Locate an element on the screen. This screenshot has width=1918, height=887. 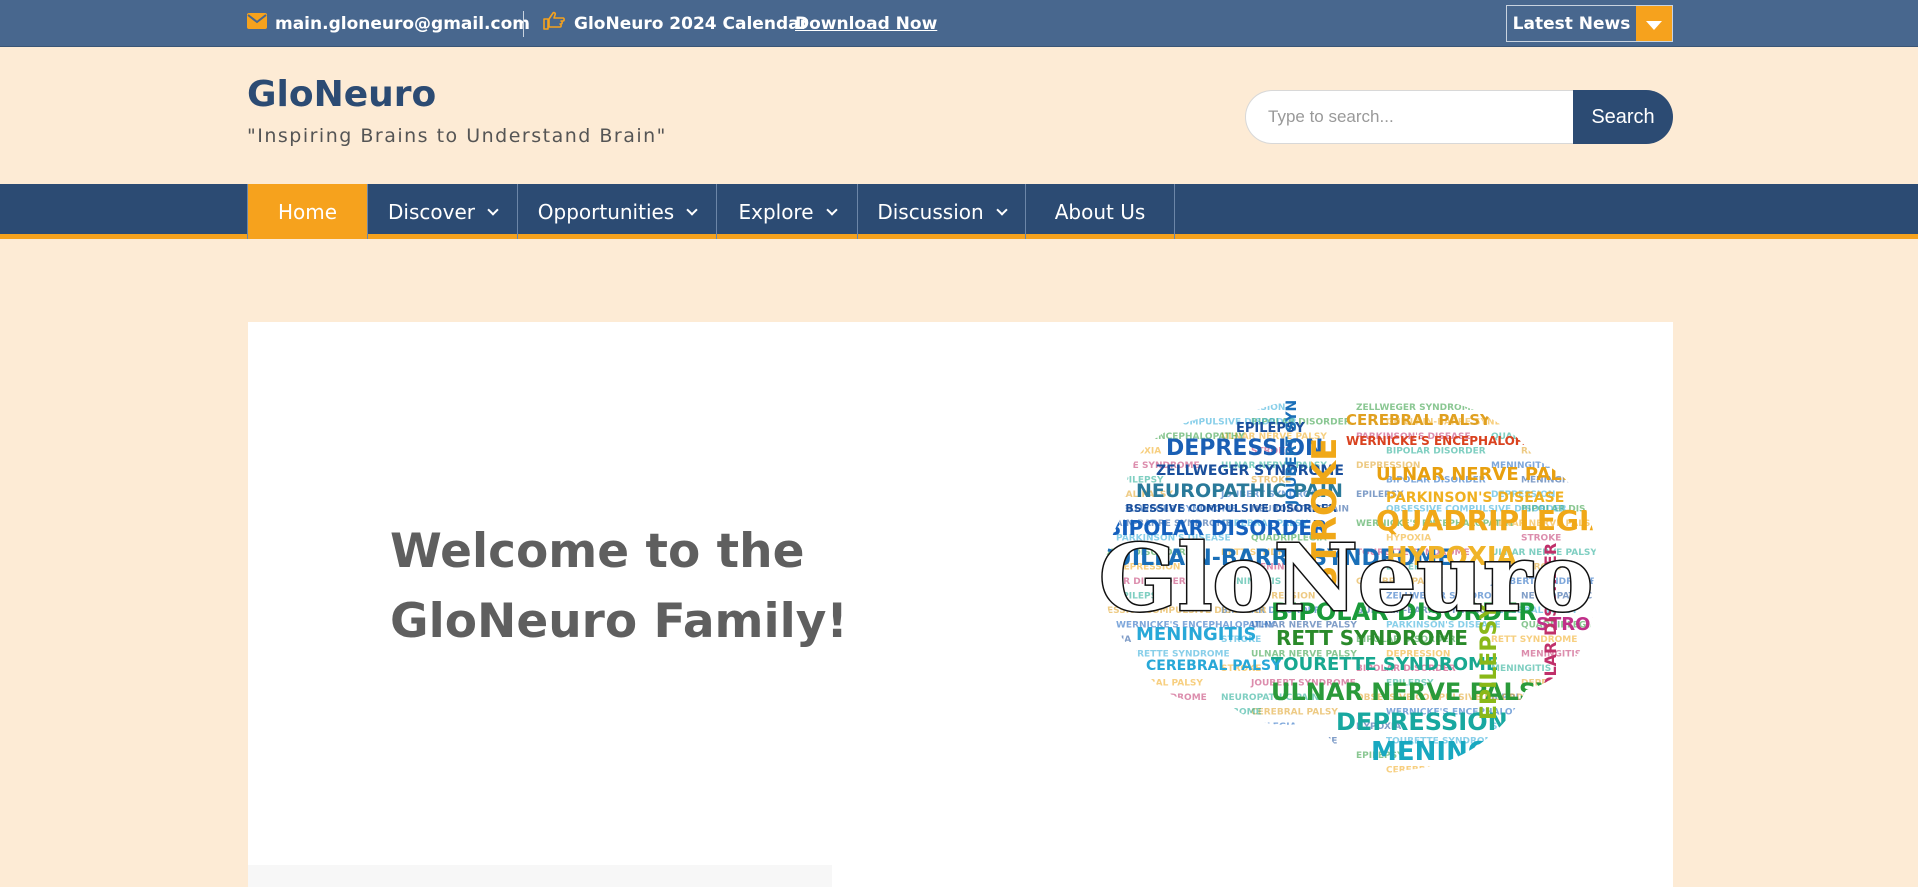
nav-item-discover: Discover is located at coordinates (443, 211).